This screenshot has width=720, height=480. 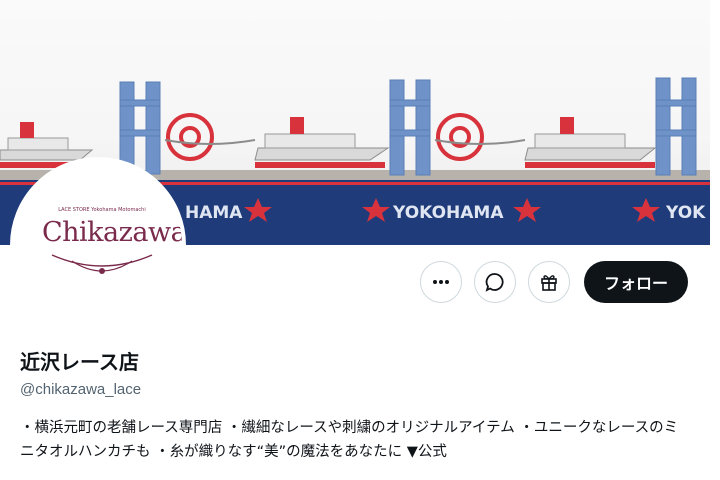 I want to click on banner-text-1: HAMA, so click(x=214, y=213).